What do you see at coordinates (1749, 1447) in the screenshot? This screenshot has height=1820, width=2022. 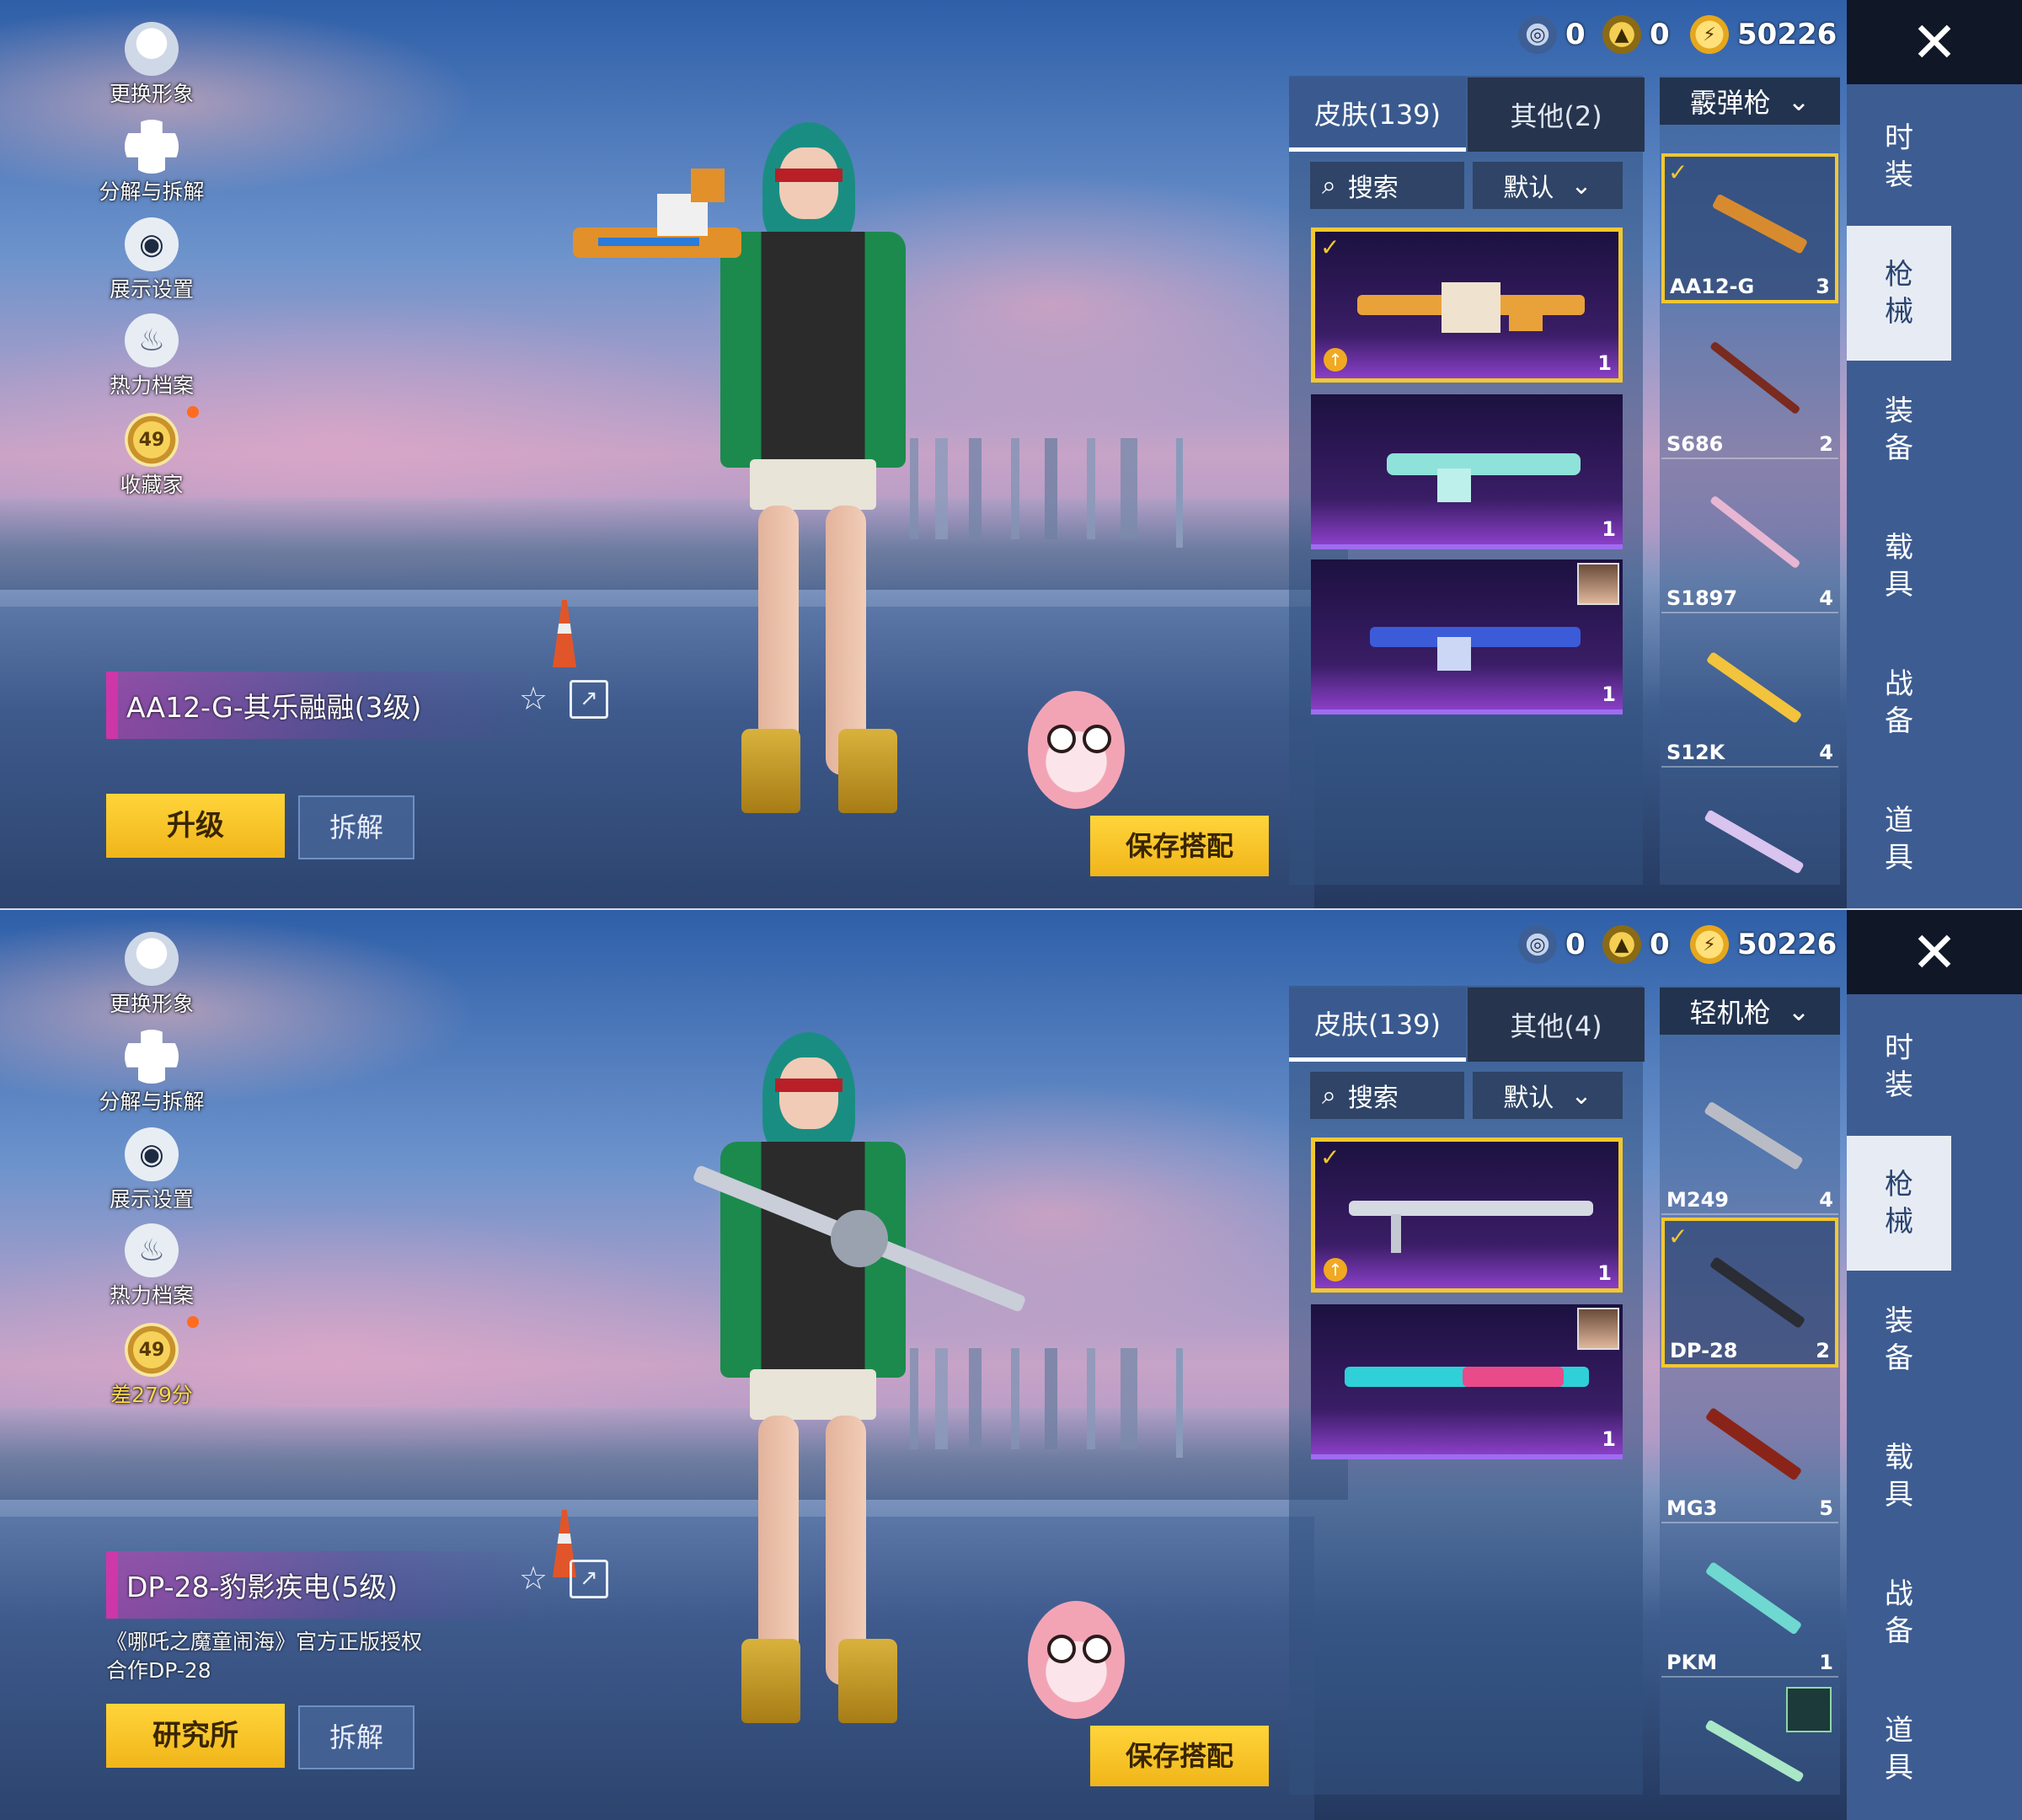 I see `weapon-item: MG3 5` at bounding box center [1749, 1447].